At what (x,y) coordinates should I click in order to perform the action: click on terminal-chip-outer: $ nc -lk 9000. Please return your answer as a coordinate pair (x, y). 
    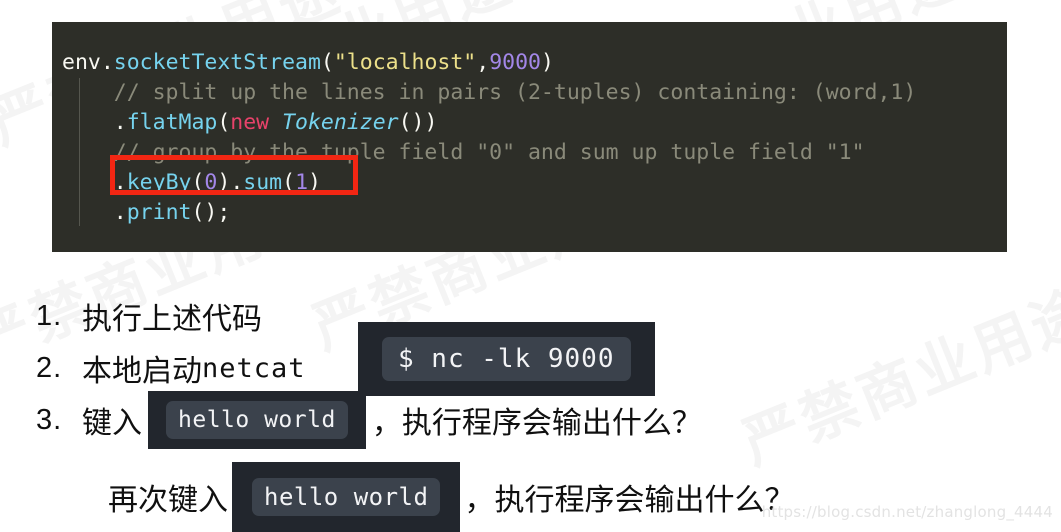
    Looking at the image, I should click on (506, 359).